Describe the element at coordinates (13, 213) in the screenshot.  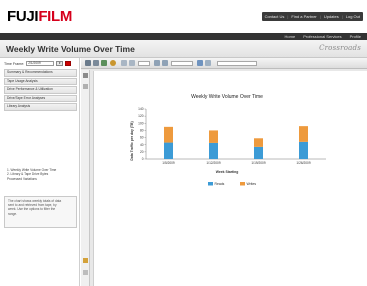
I see `info-line: range.` at that location.